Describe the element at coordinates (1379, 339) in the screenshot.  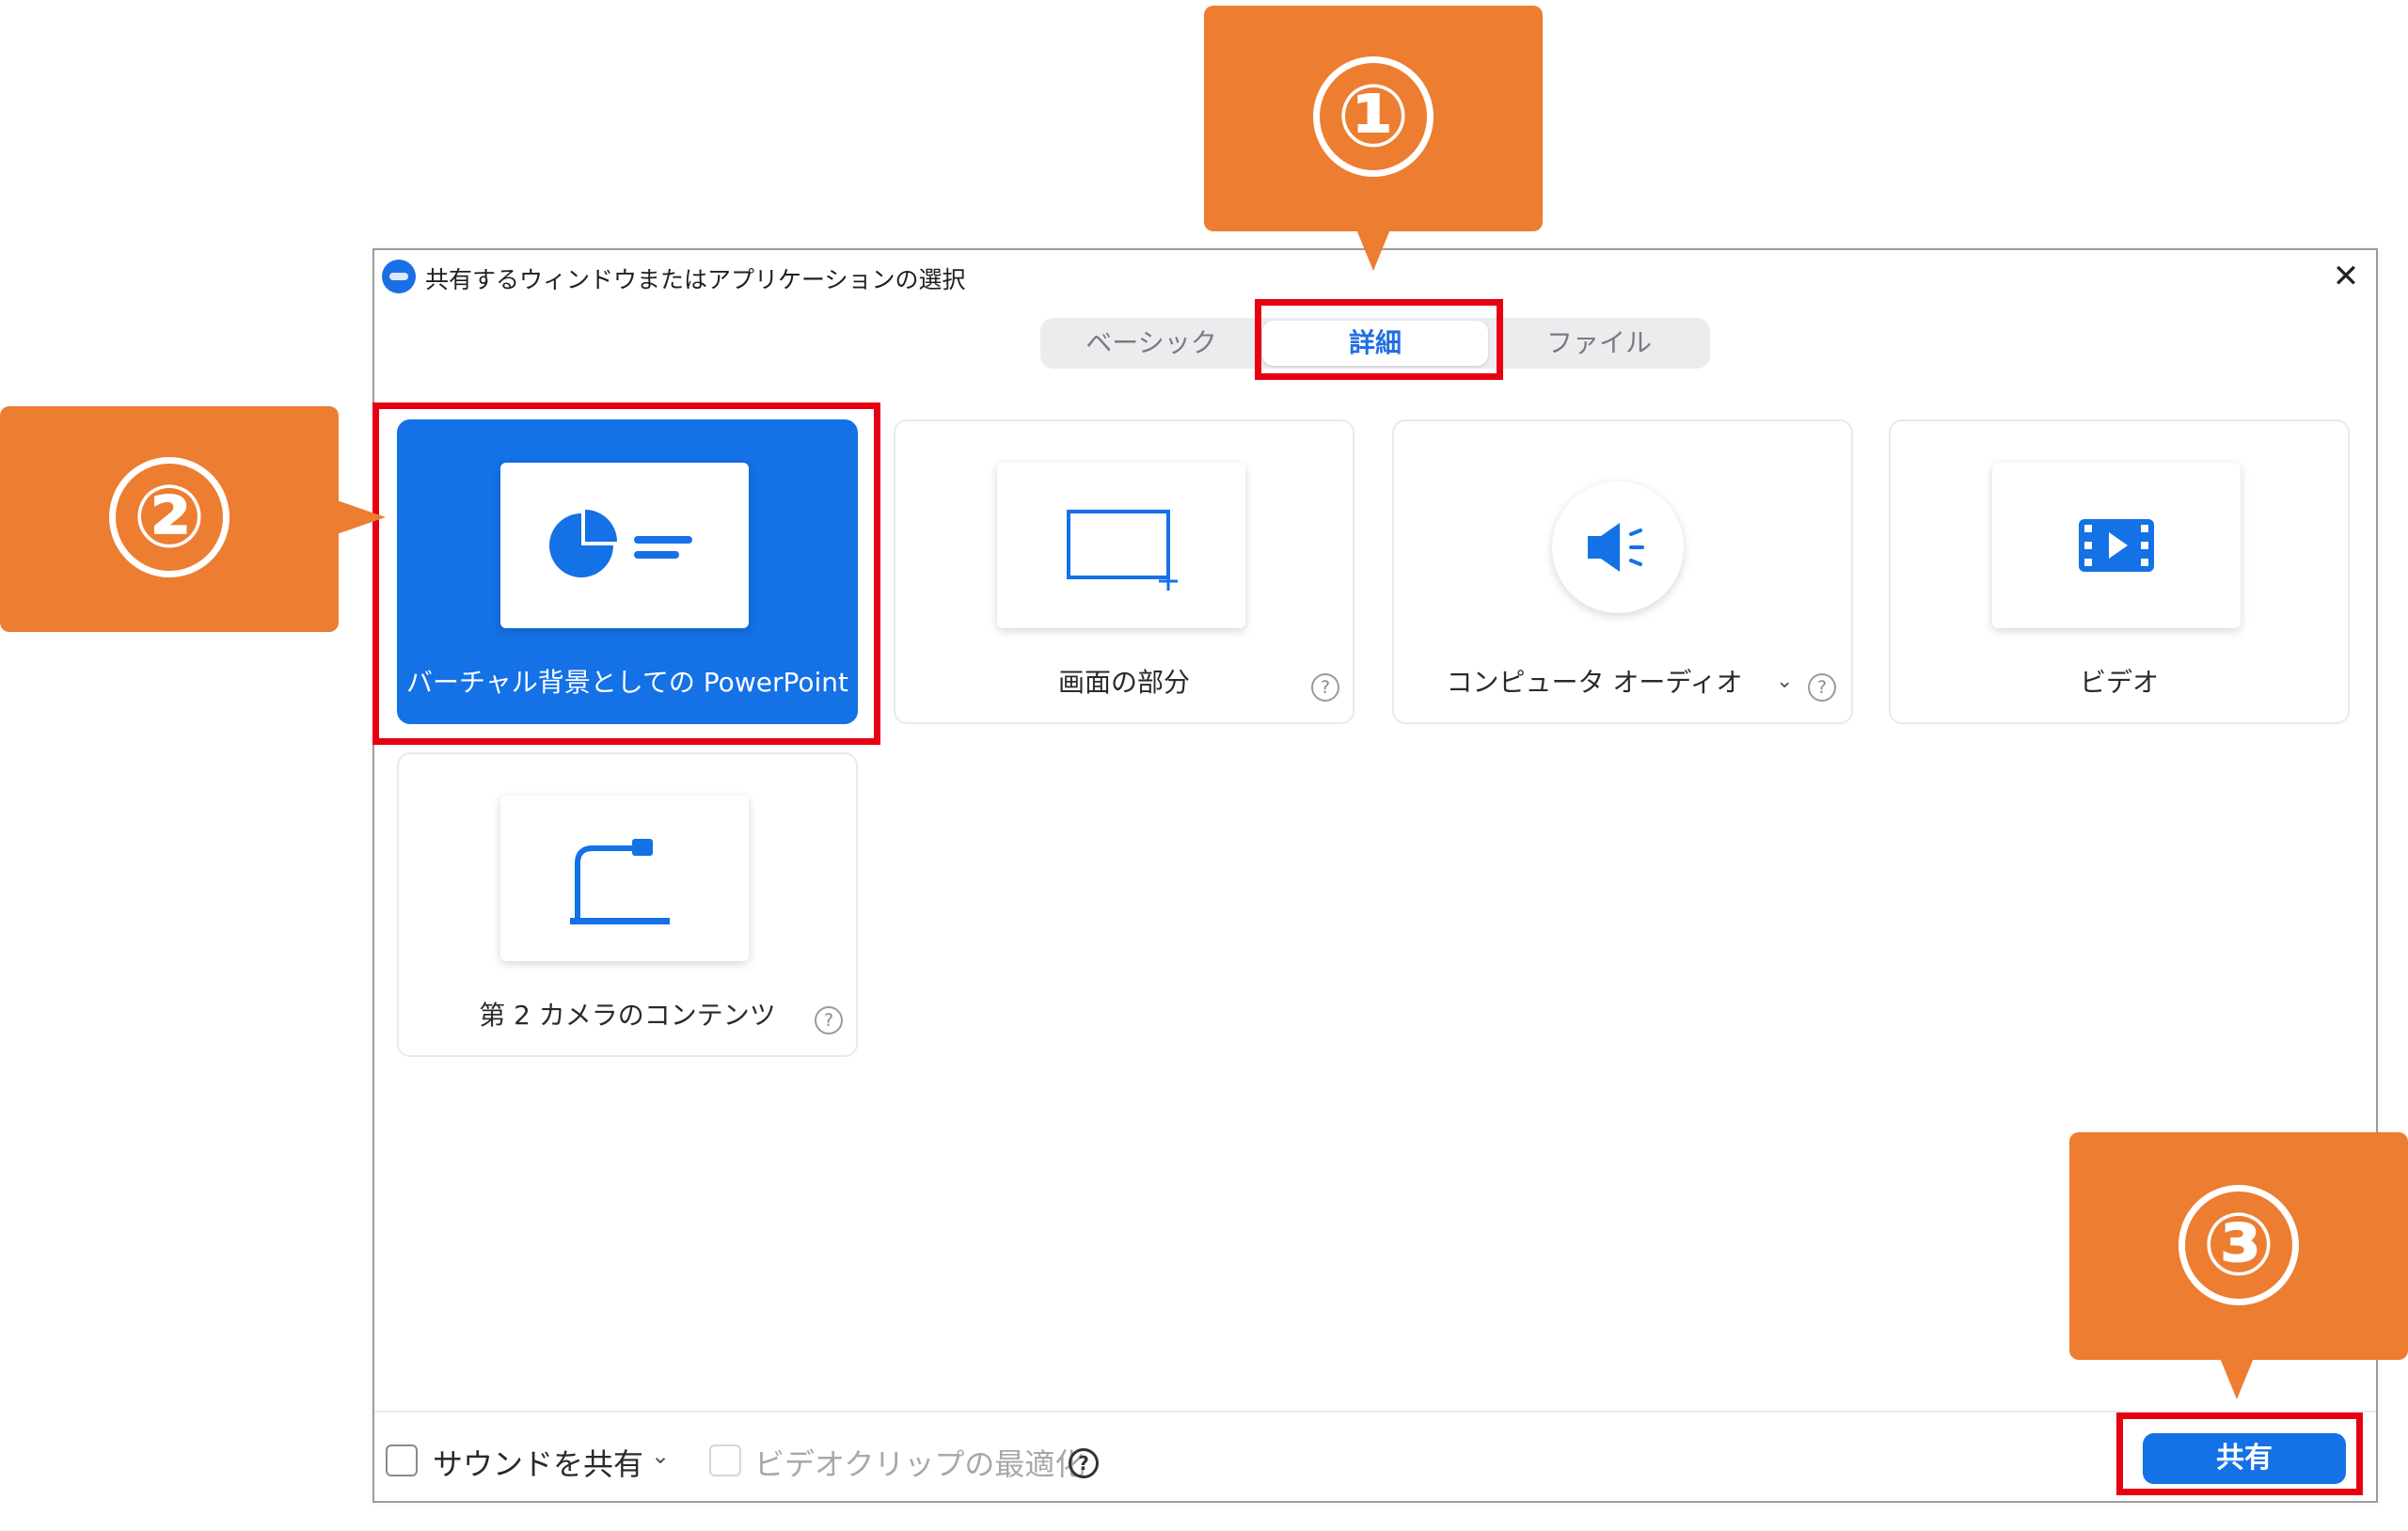
I see `highlight-frame-tab` at that location.